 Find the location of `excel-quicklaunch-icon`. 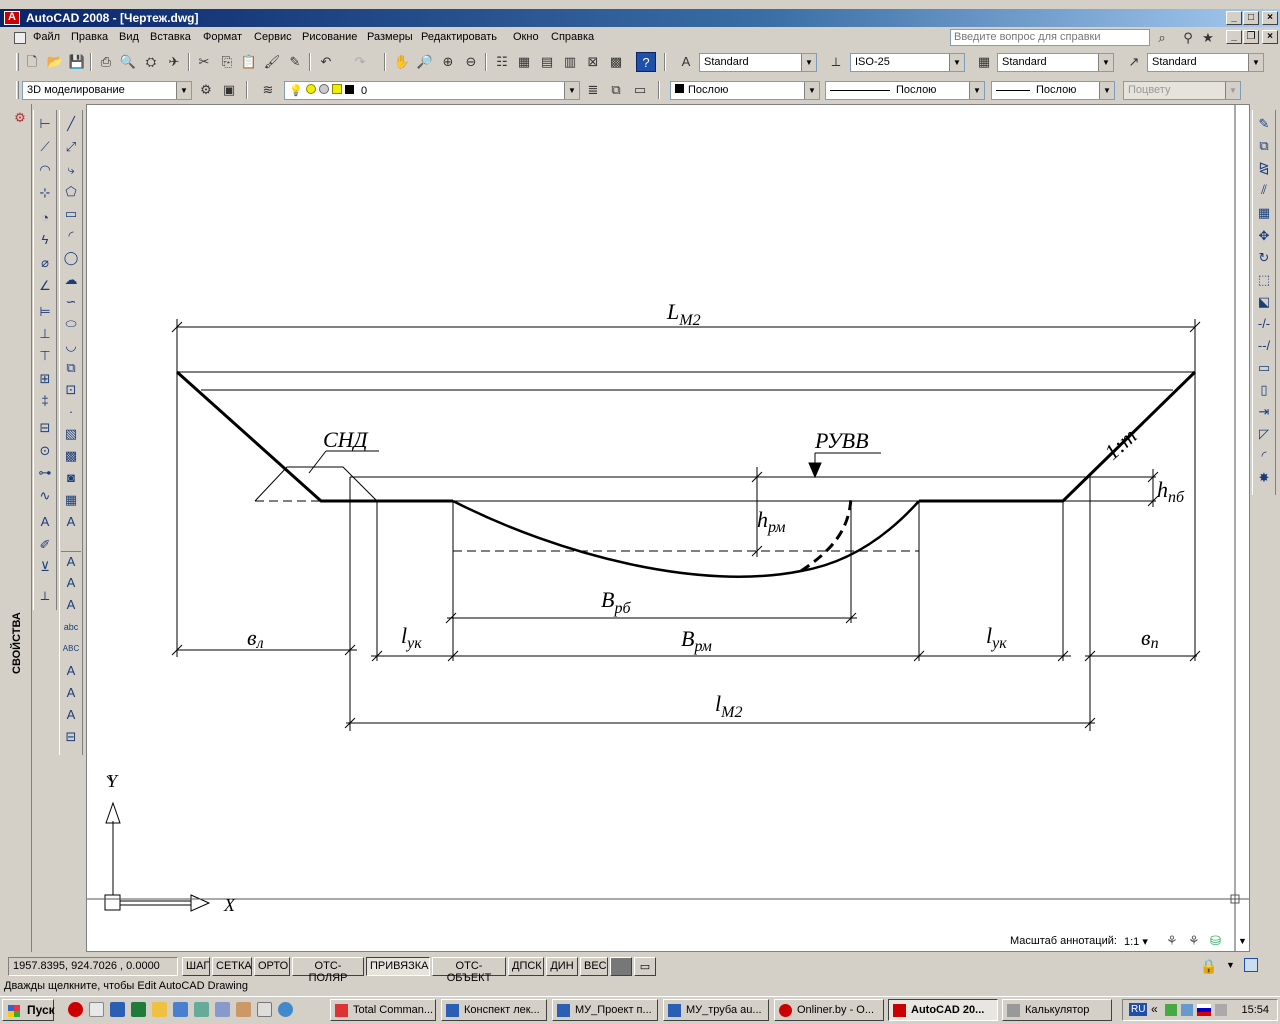

excel-quicklaunch-icon is located at coordinates (138, 1009).